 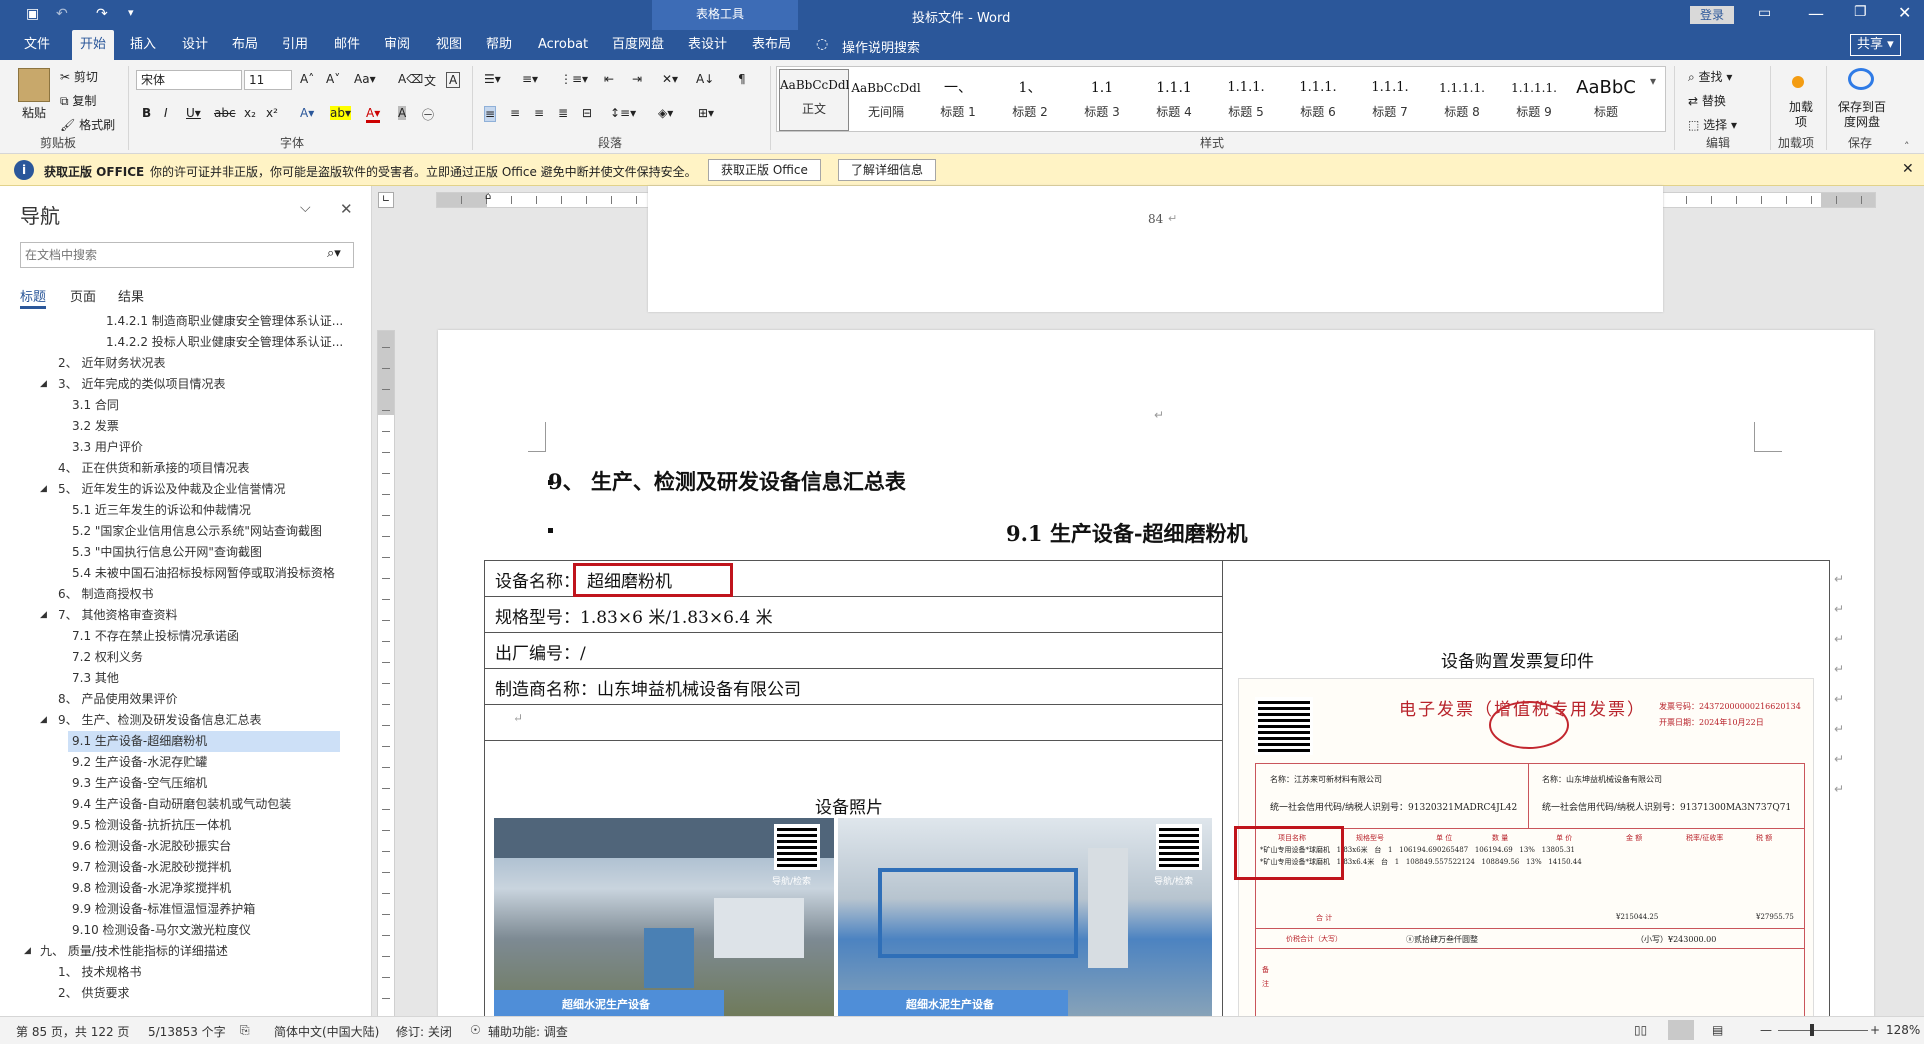 What do you see at coordinates (1904, 12) in the screenshot?
I see `close-icon: ✕` at bounding box center [1904, 12].